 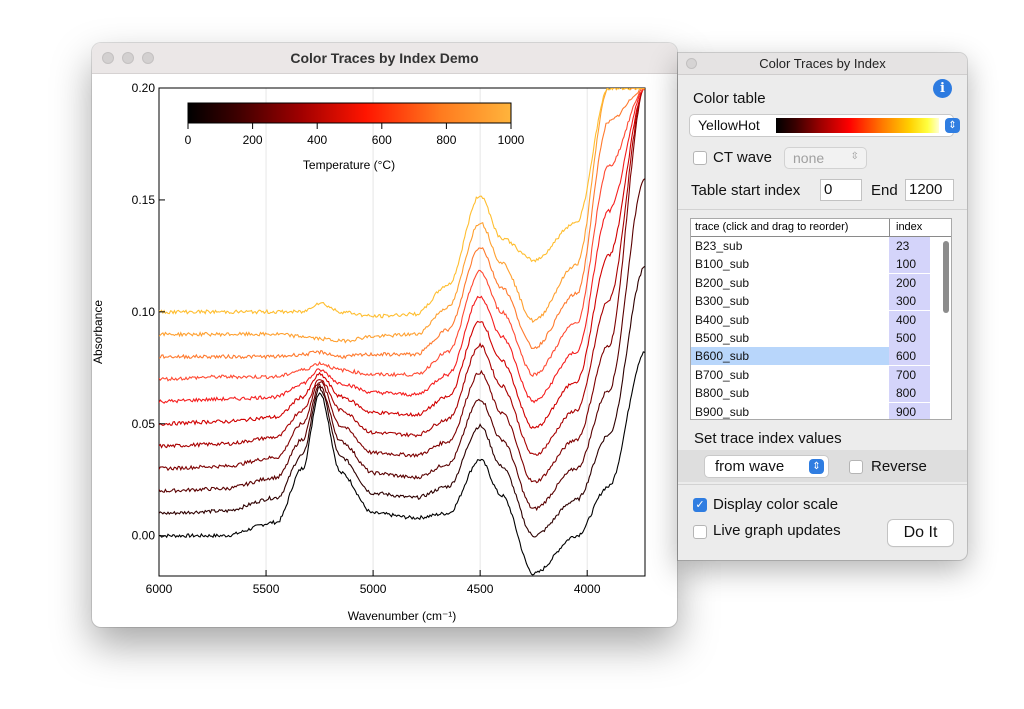 What do you see at coordinates (729, 125) in the screenshot?
I see `color-table-value: YellowHot` at bounding box center [729, 125].